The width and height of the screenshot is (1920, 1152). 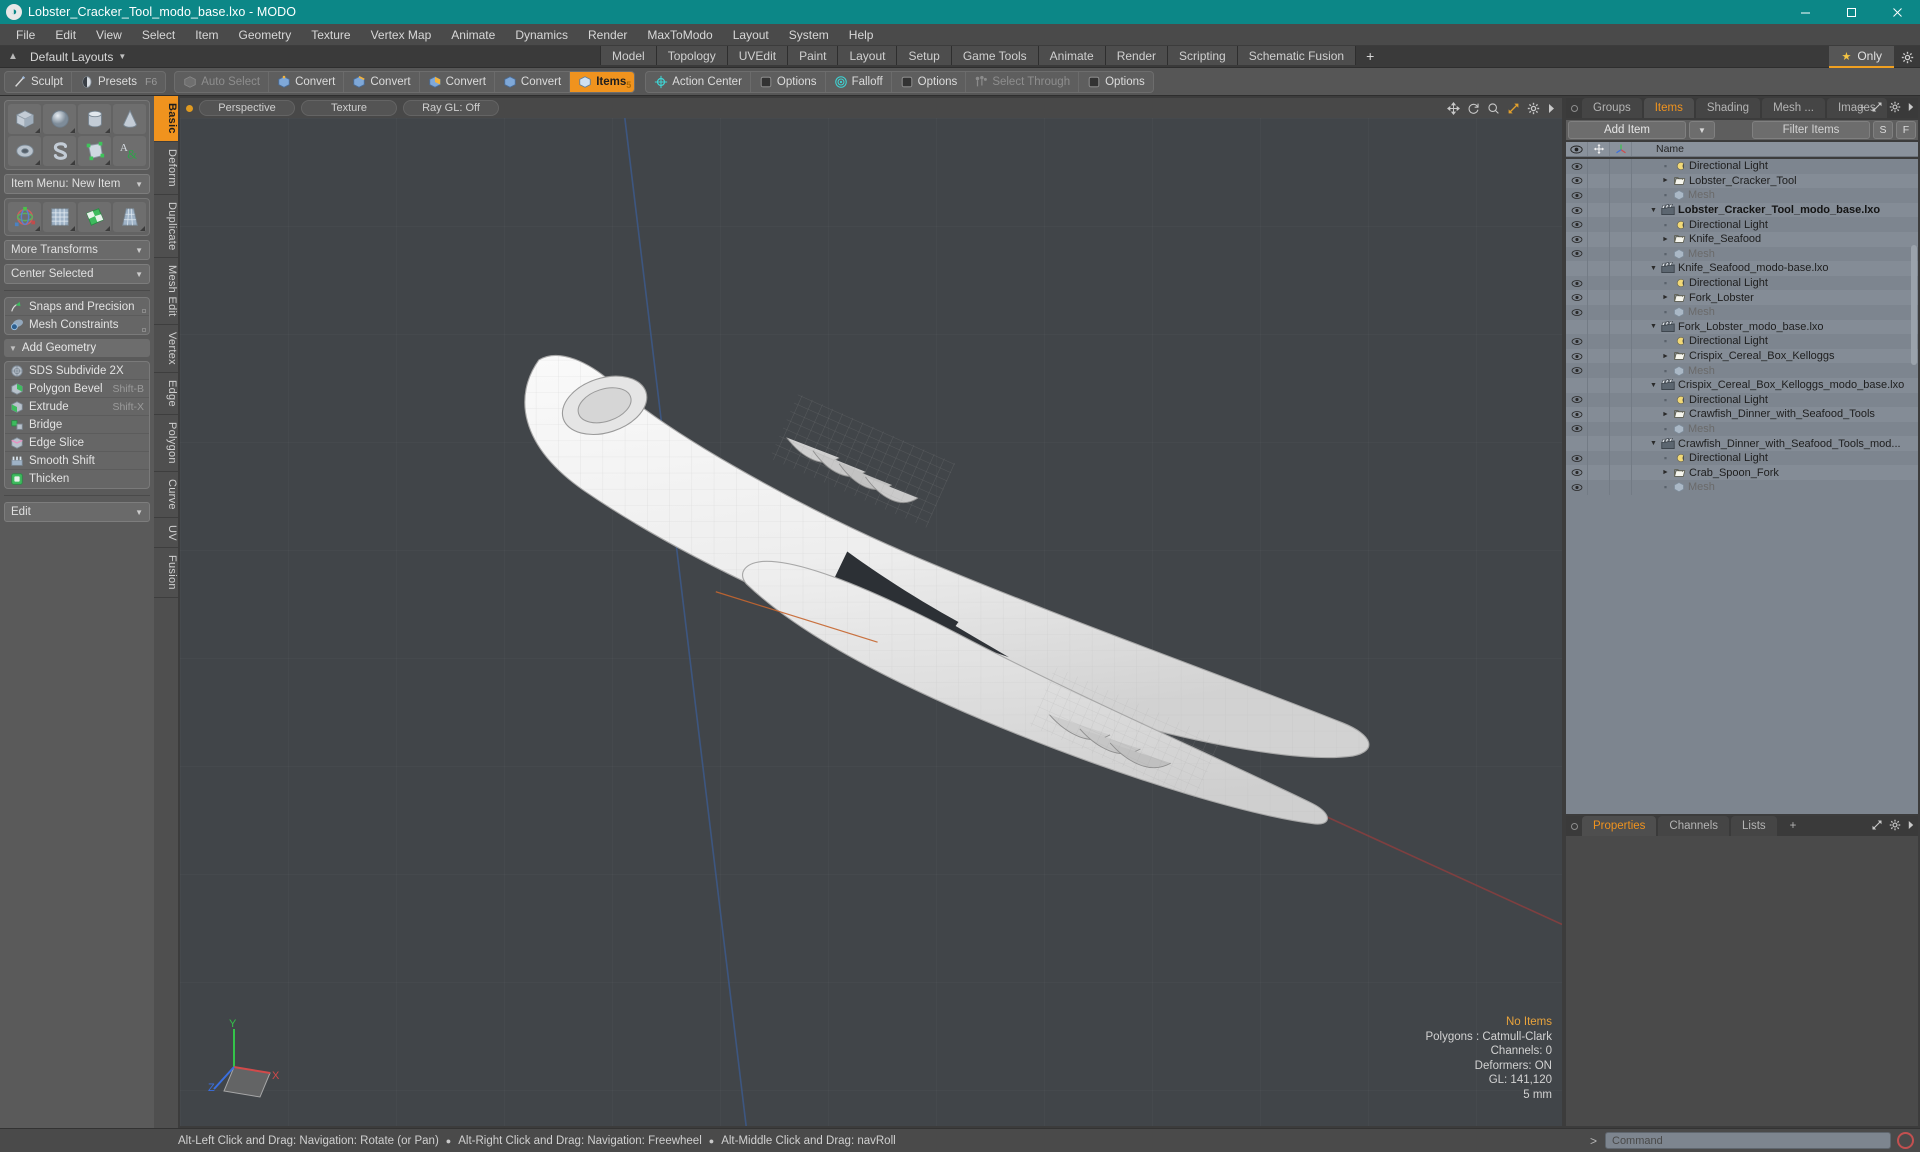 What do you see at coordinates (1775, 149) in the screenshot?
I see `column-name-header: Name` at bounding box center [1775, 149].